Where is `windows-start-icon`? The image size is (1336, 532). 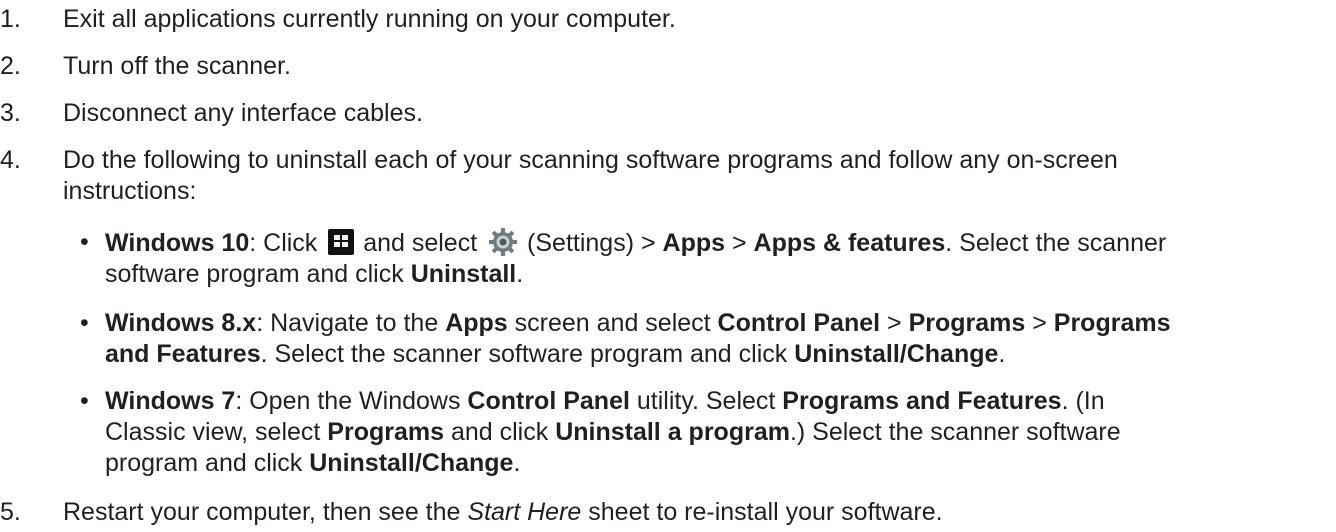
windows-start-icon is located at coordinates (341, 242).